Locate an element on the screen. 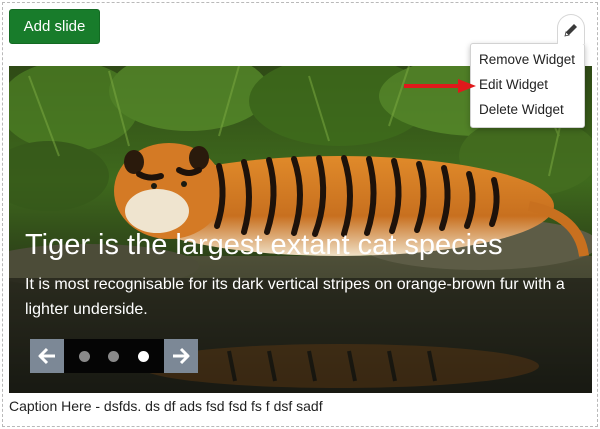 This screenshot has width=600, height=429. slide-dot-3-active is located at coordinates (143, 356).